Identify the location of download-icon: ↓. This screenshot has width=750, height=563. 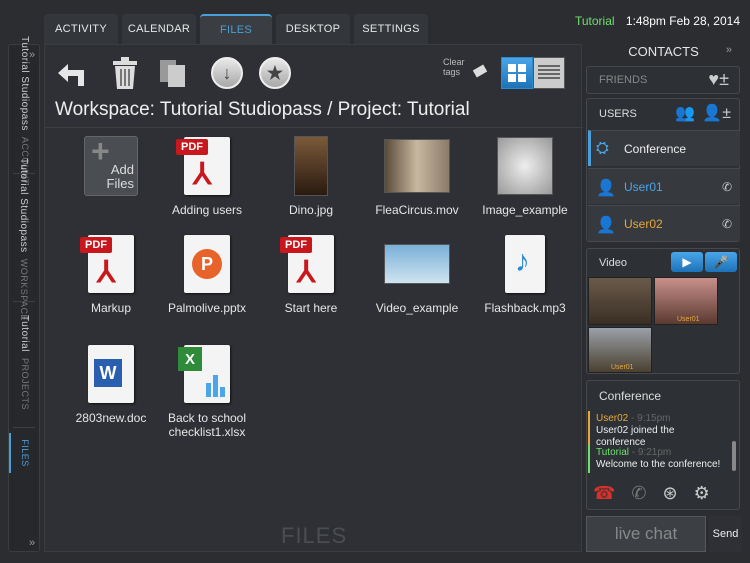
(227, 73).